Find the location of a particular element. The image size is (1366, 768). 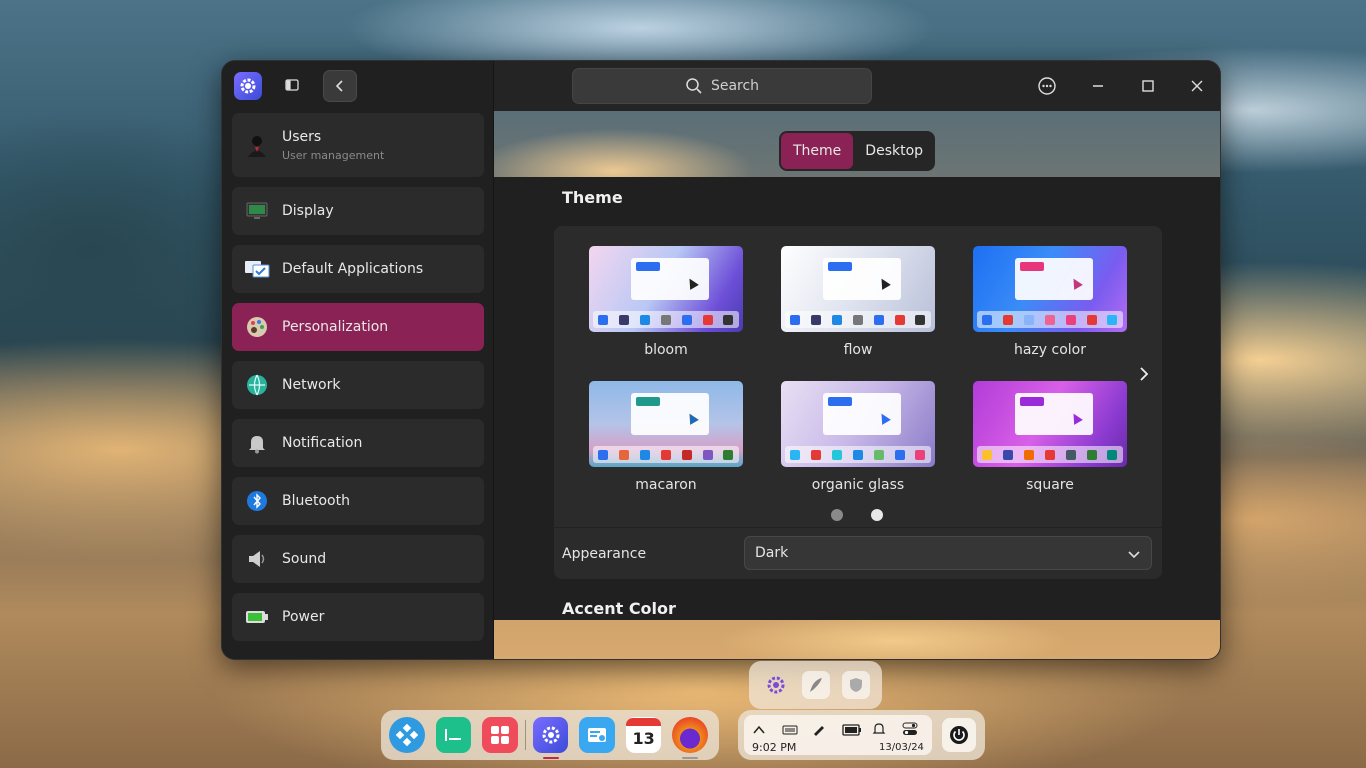

sidebar-item-network: Network is located at coordinates (358, 385).